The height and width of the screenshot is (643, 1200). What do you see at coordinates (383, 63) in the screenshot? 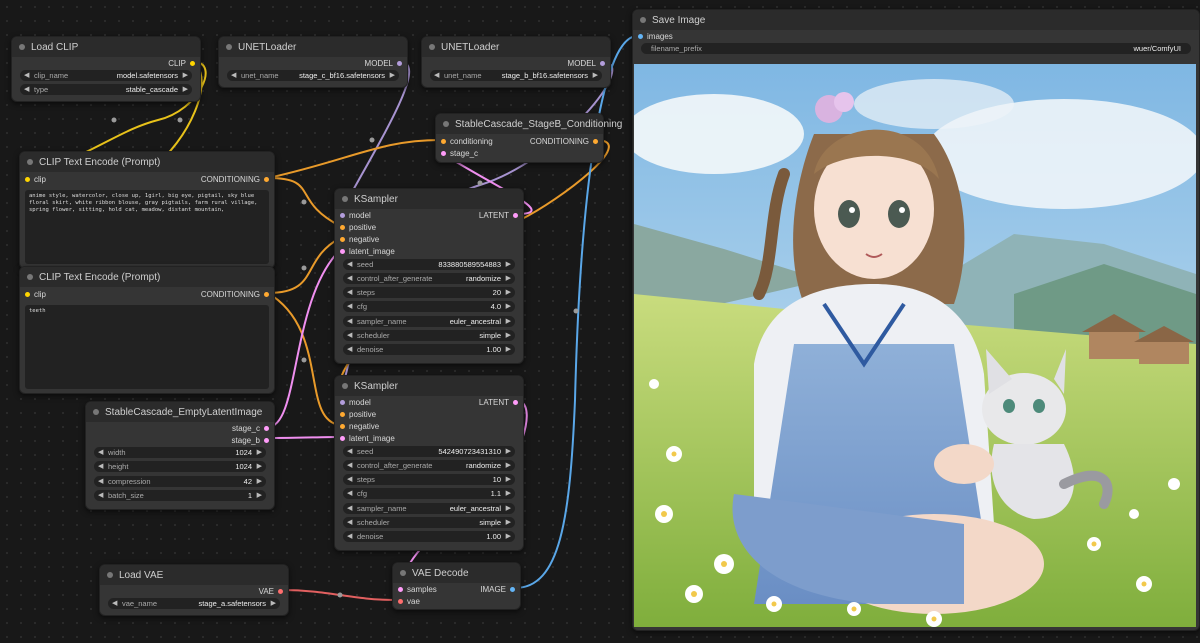
I see `model-output: MODEL` at bounding box center [383, 63].